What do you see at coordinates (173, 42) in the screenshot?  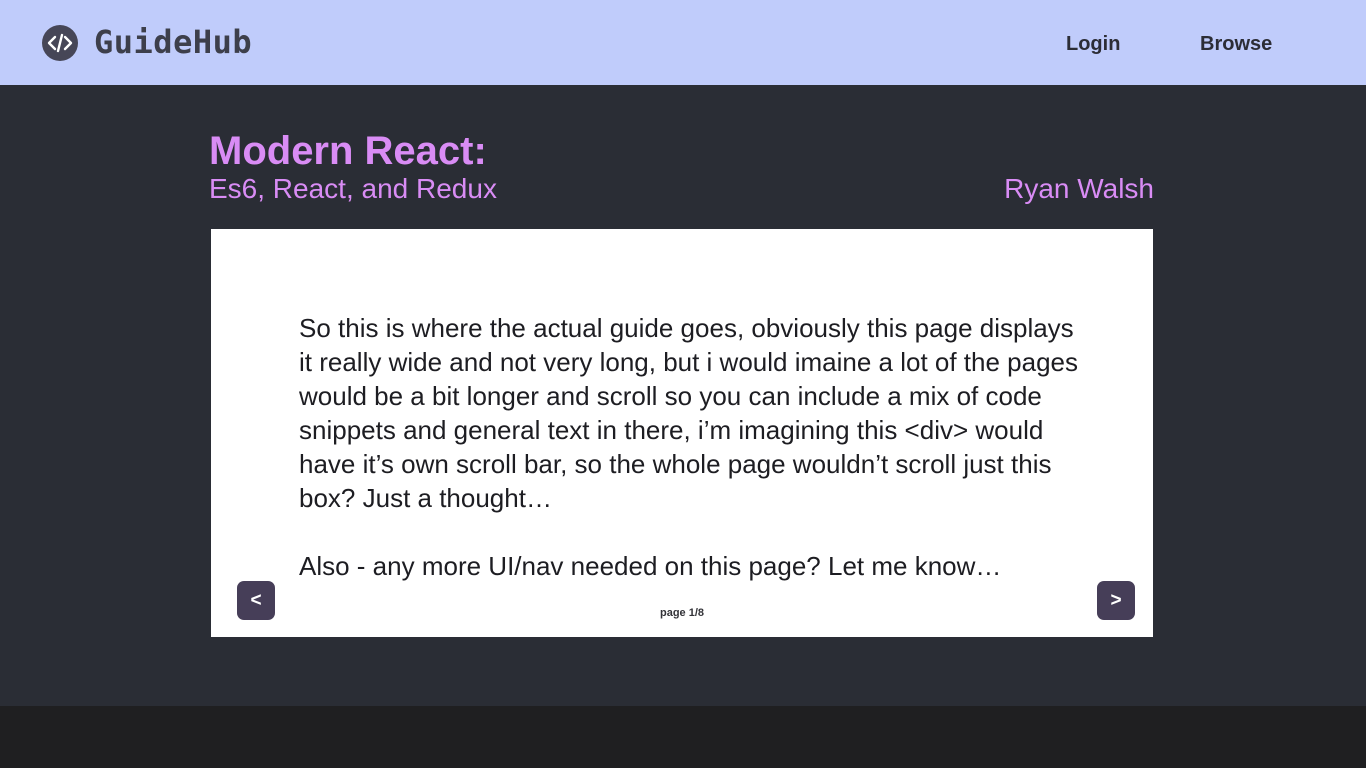 I see `brand-name: GuideHub` at bounding box center [173, 42].